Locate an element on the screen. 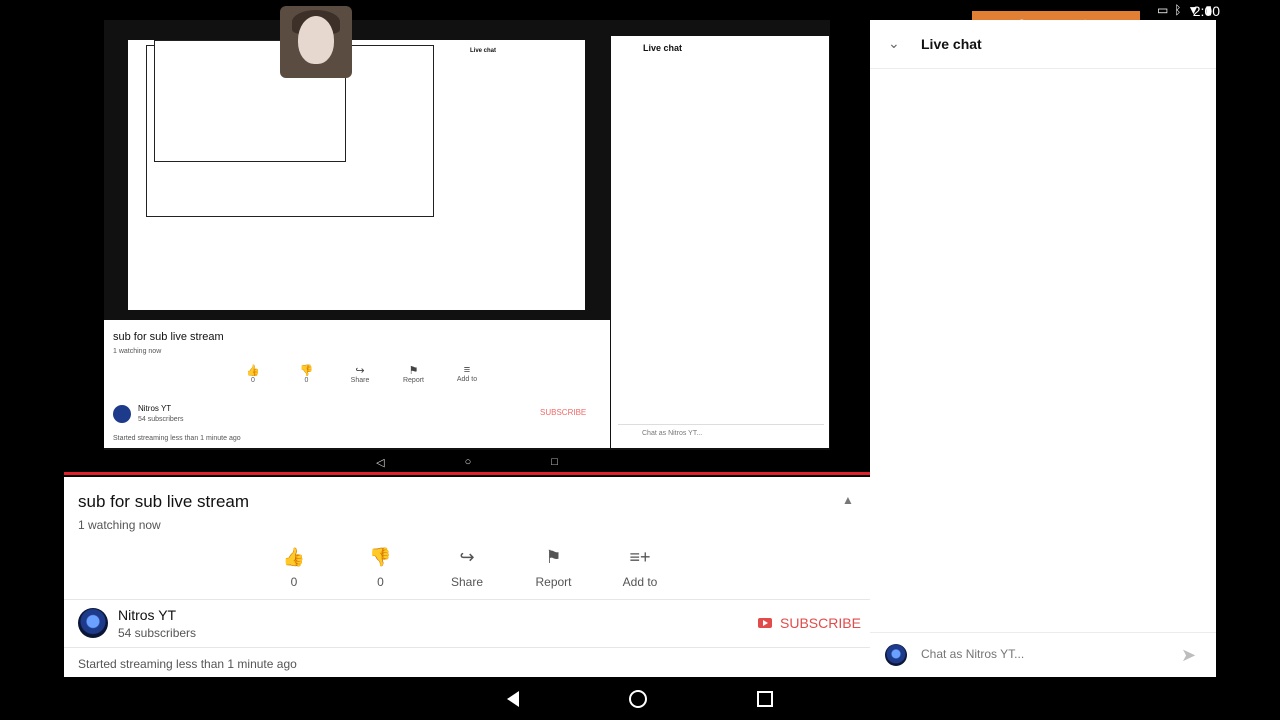 The height and width of the screenshot is (720, 1280). chat-input is located at coordinates (1046, 654).